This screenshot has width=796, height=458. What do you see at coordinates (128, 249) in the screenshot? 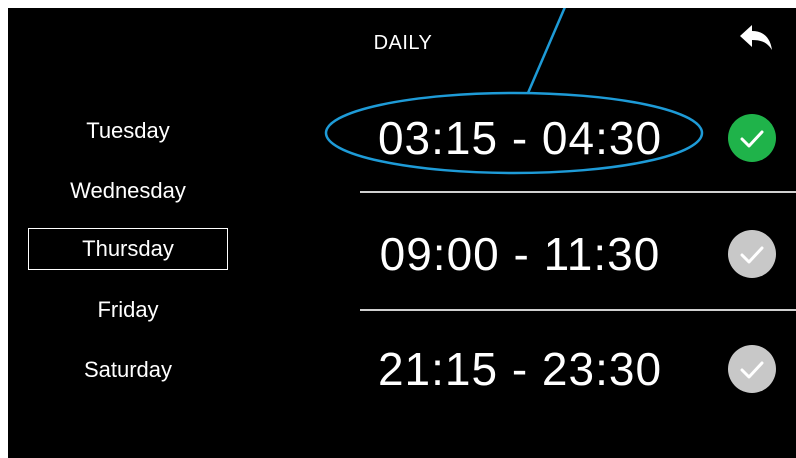
I see `day-item-thursday: Thursday` at bounding box center [128, 249].